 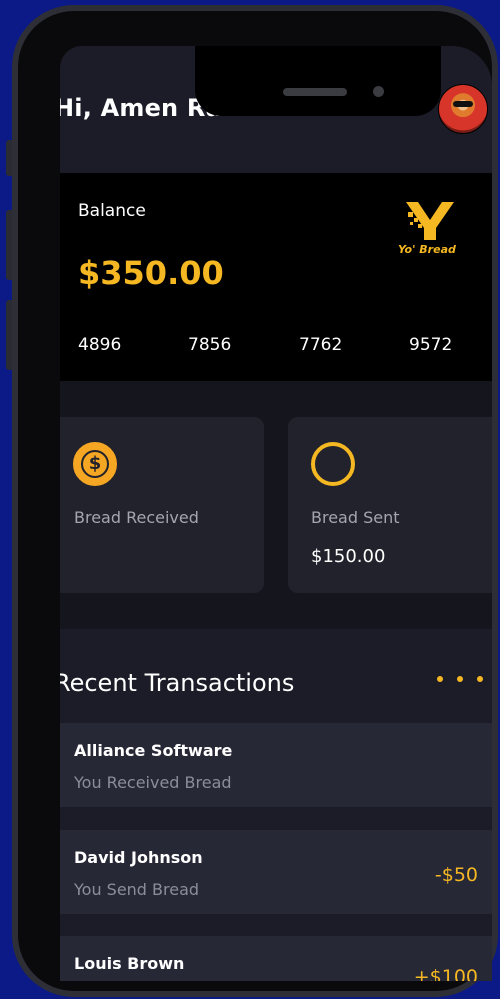 What do you see at coordinates (318, 81) in the screenshot?
I see `notch` at bounding box center [318, 81].